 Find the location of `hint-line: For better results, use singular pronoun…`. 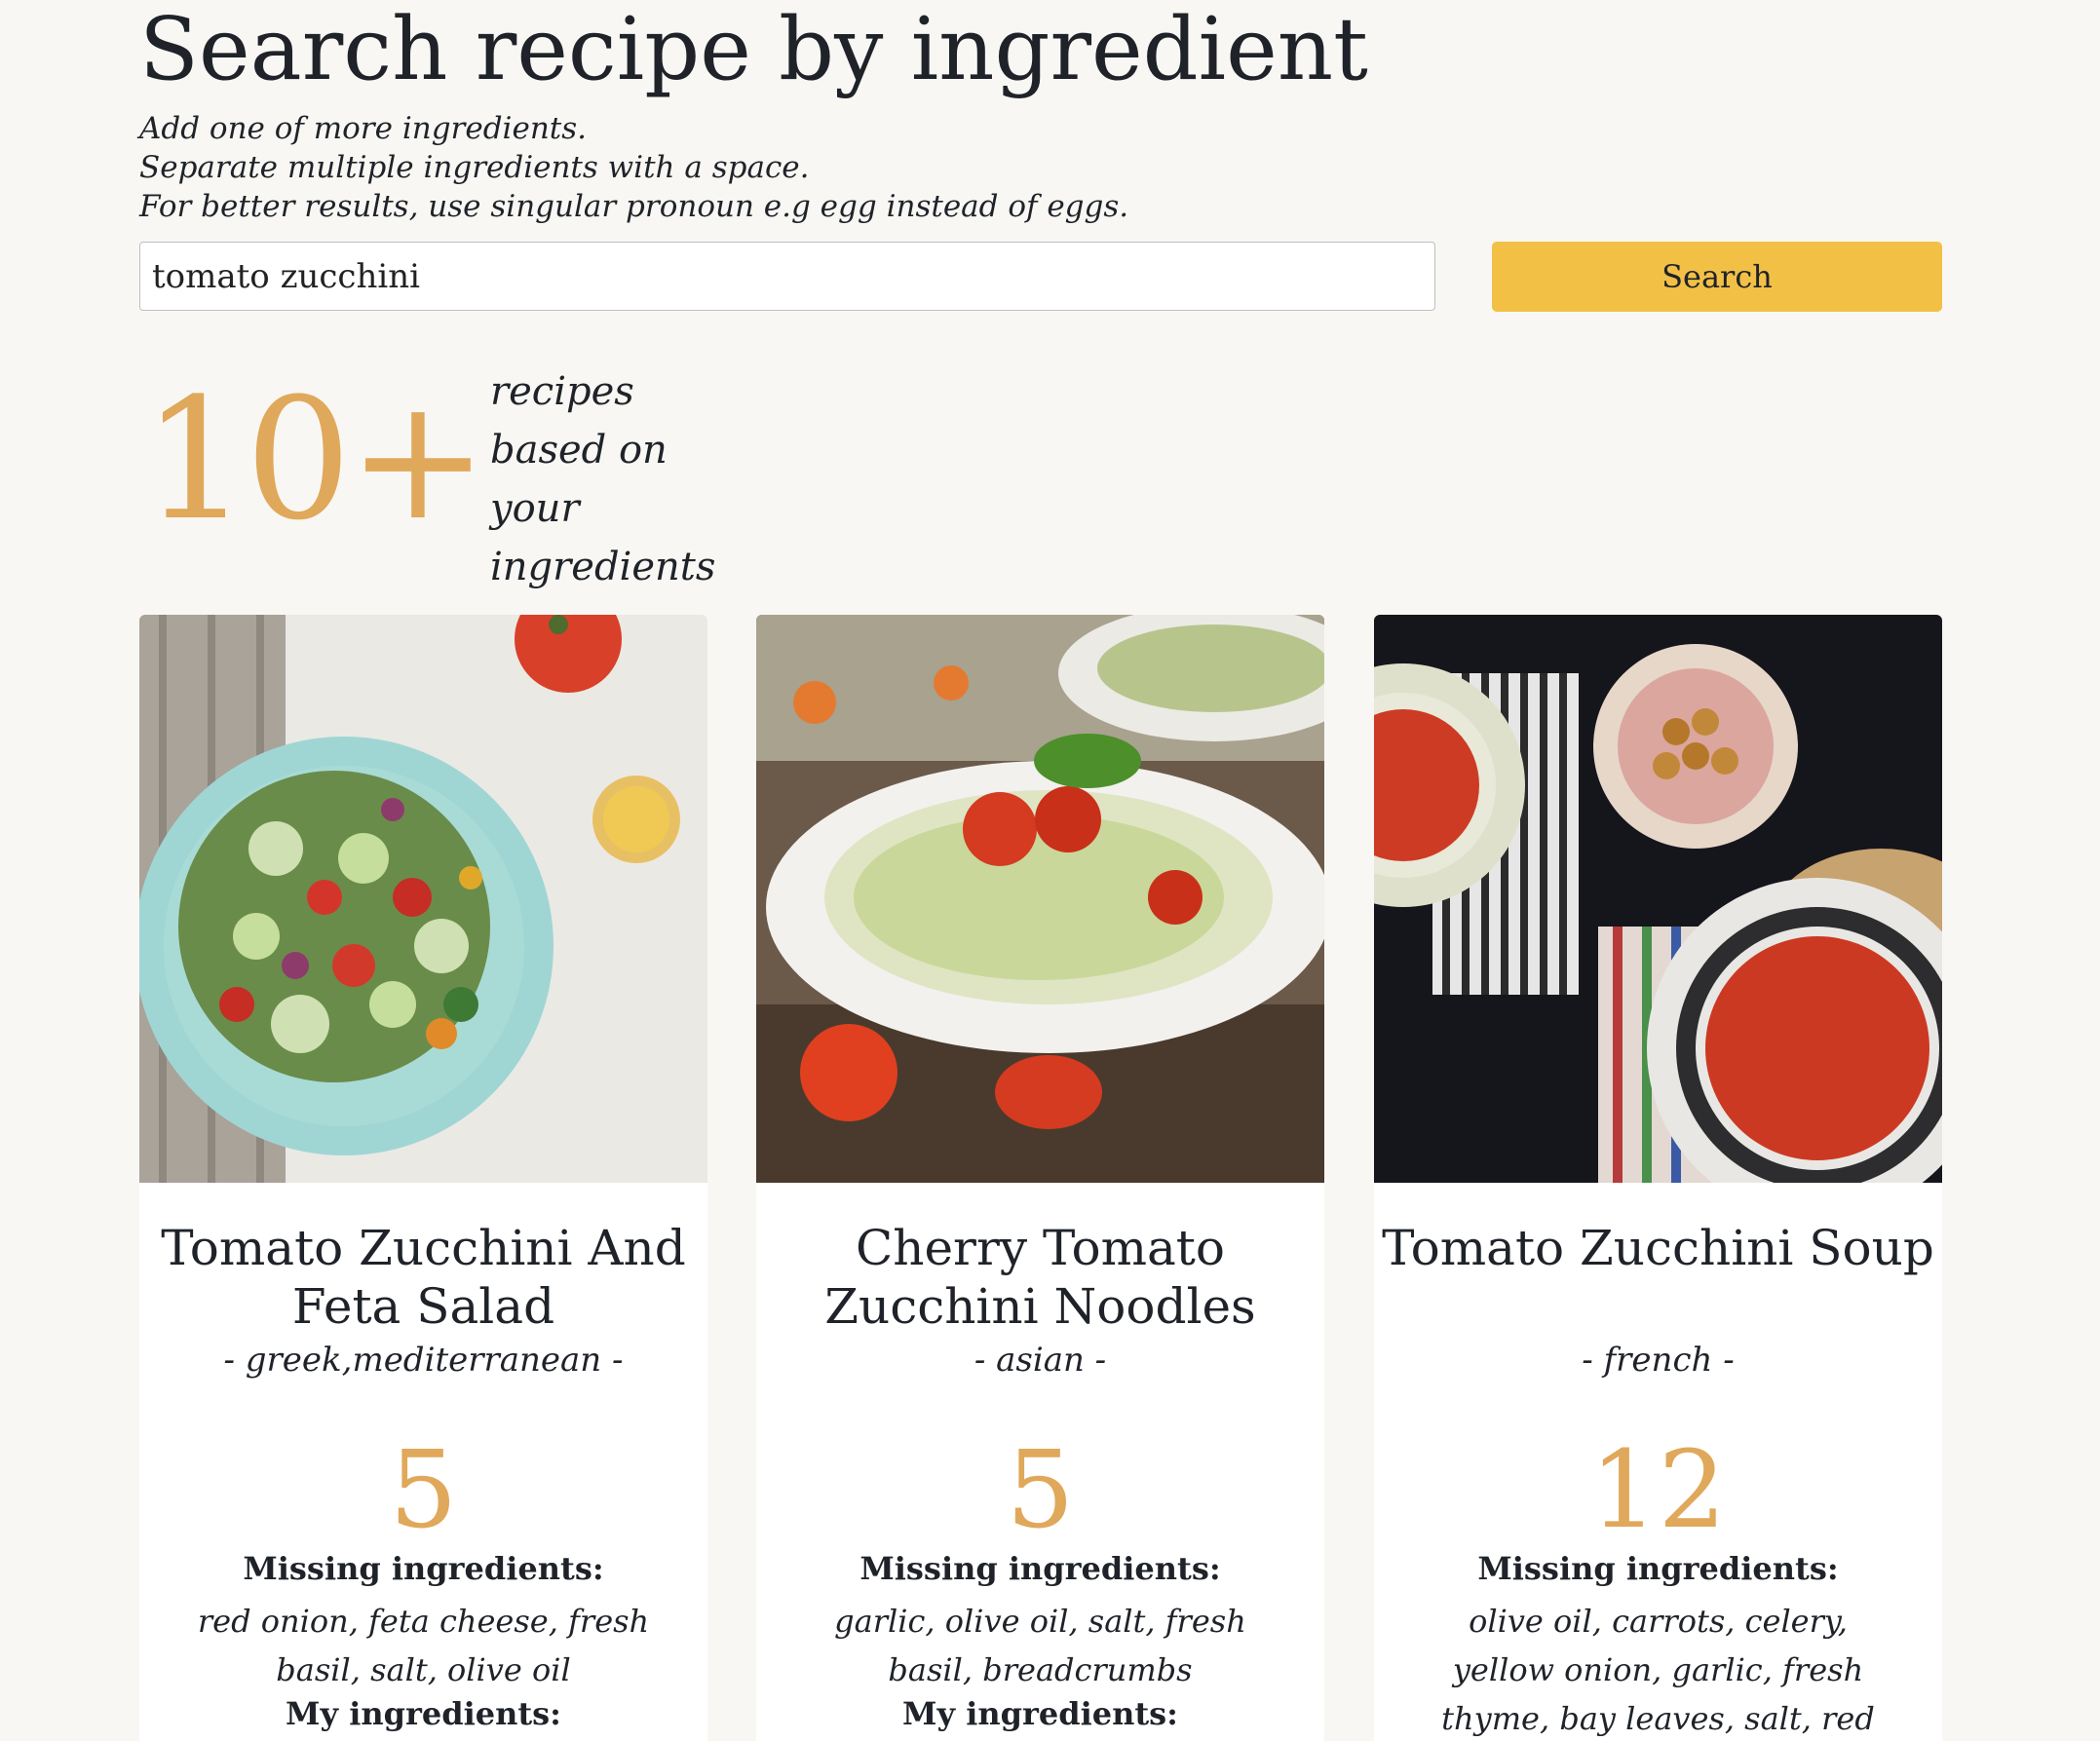

hint-line: For better results, use singular pronoun… is located at coordinates (634, 207).